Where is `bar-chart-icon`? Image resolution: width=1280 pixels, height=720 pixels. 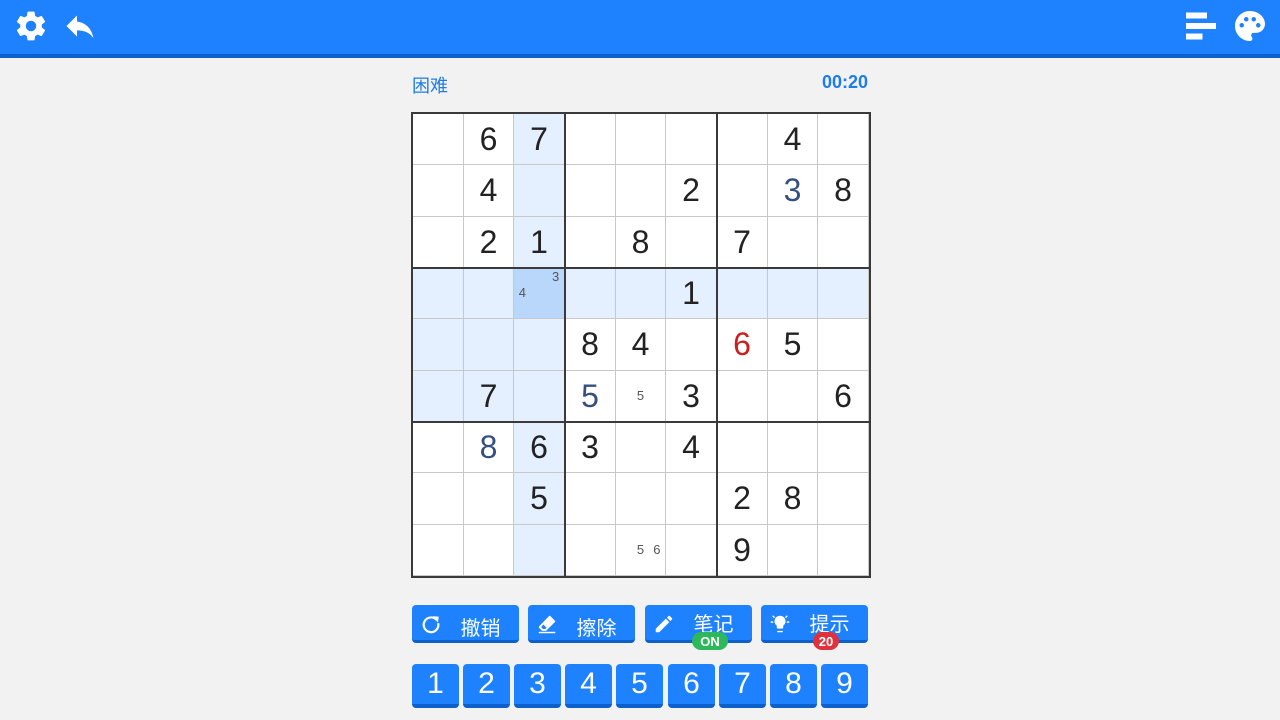 bar-chart-icon is located at coordinates (1201, 26).